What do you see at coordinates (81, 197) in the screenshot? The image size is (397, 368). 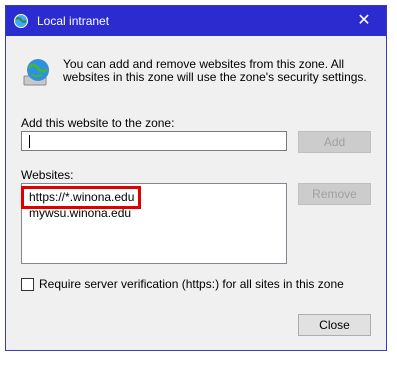 I see `highlight-box` at bounding box center [81, 197].